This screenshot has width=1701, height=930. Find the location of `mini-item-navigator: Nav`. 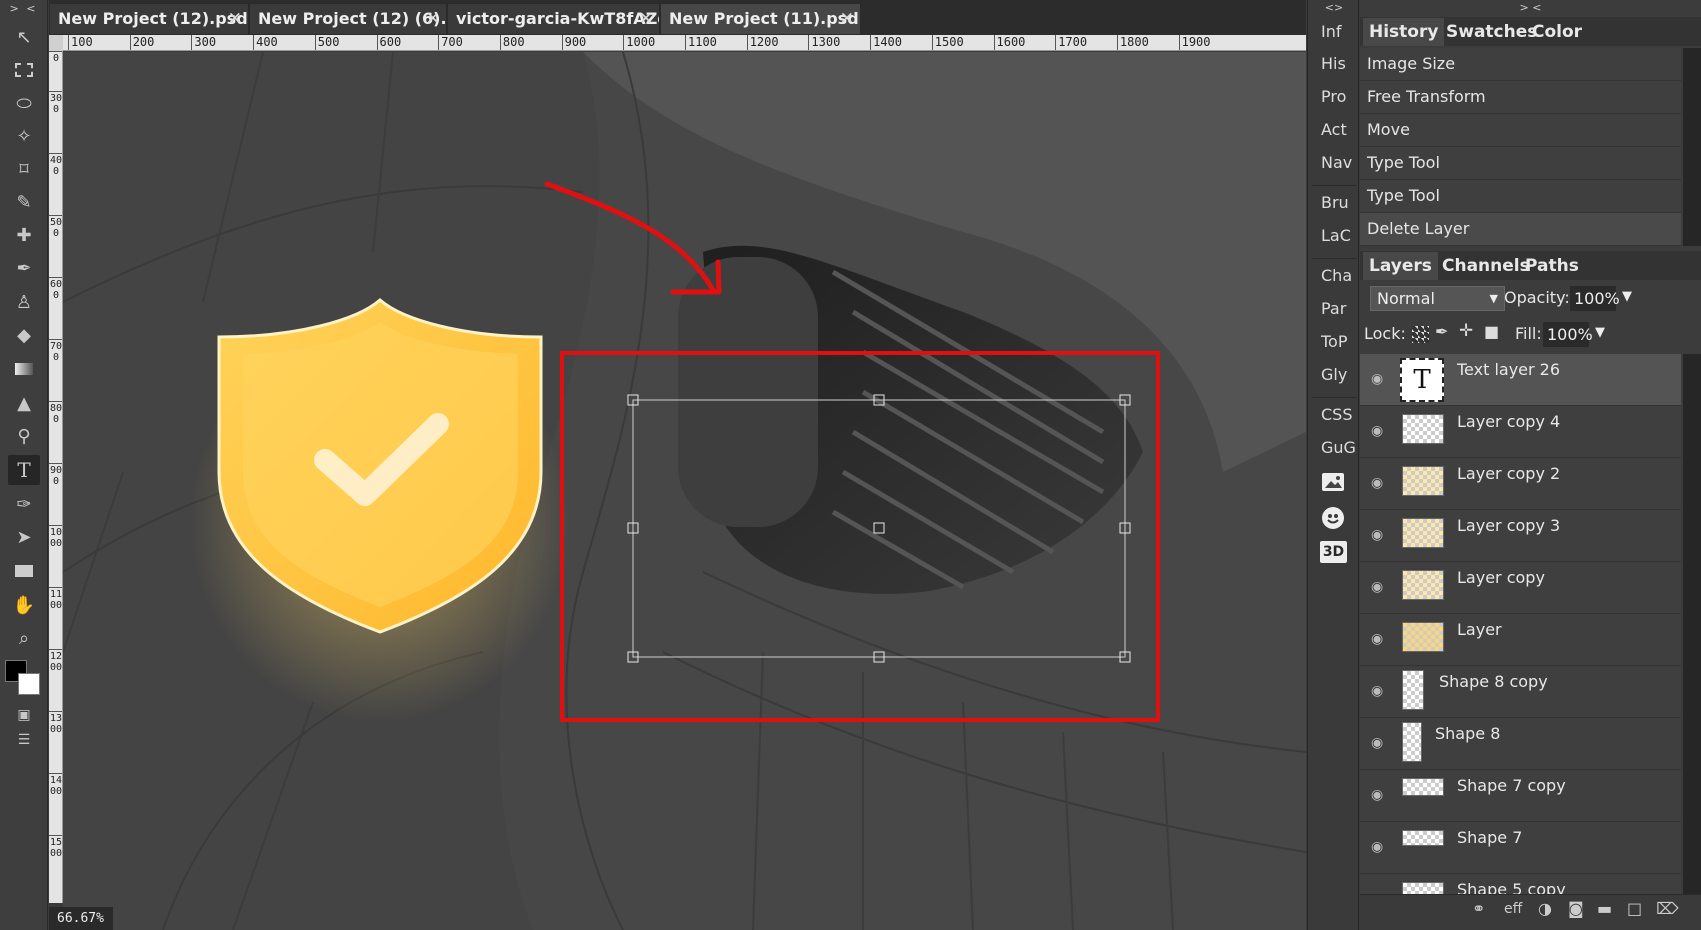

mini-item-navigator: Nav is located at coordinates (1334, 162).